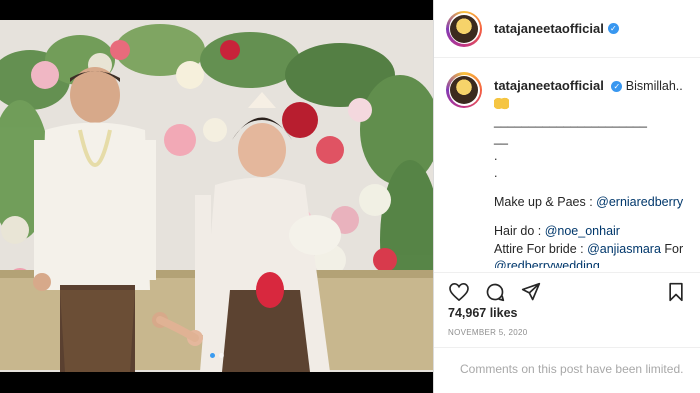 Image resolution: width=700 pixels, height=393 pixels. Describe the element at coordinates (549, 85) in the screenshot. I see `caption-username: tatajaneetaofficial` at that location.